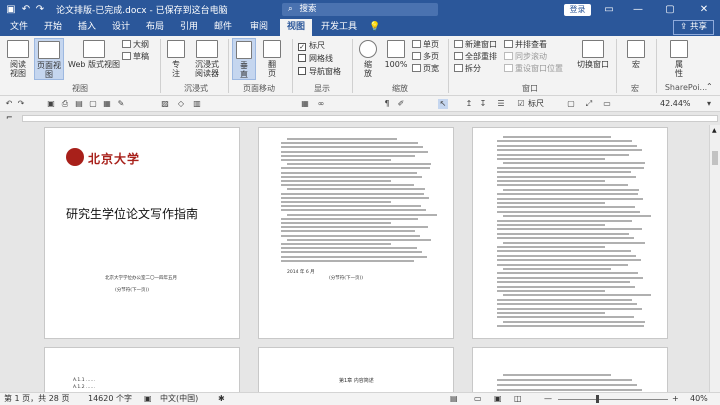 The height and width of the screenshot is (405, 720). I want to click on tab-layout: 布局, so click(155, 27).